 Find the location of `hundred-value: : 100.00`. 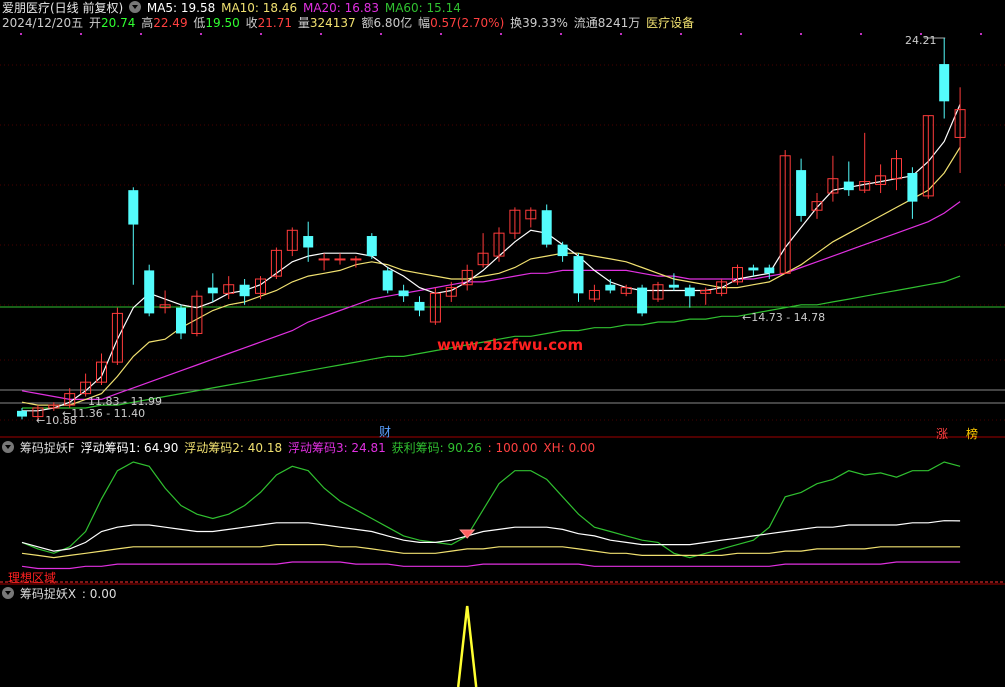

hundred-value: : 100.00 is located at coordinates (512, 448).